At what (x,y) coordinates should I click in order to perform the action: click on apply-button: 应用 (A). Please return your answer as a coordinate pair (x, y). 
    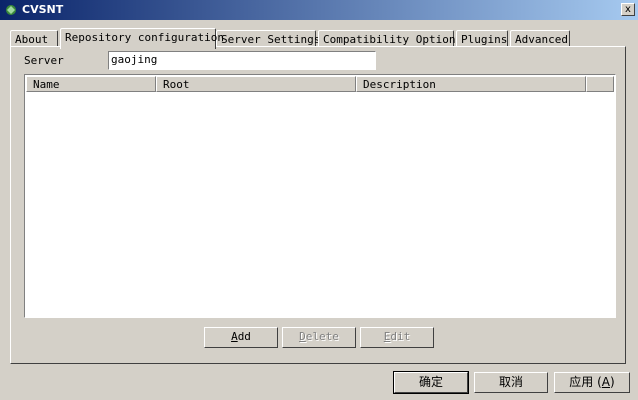
    Looking at the image, I should click on (592, 382).